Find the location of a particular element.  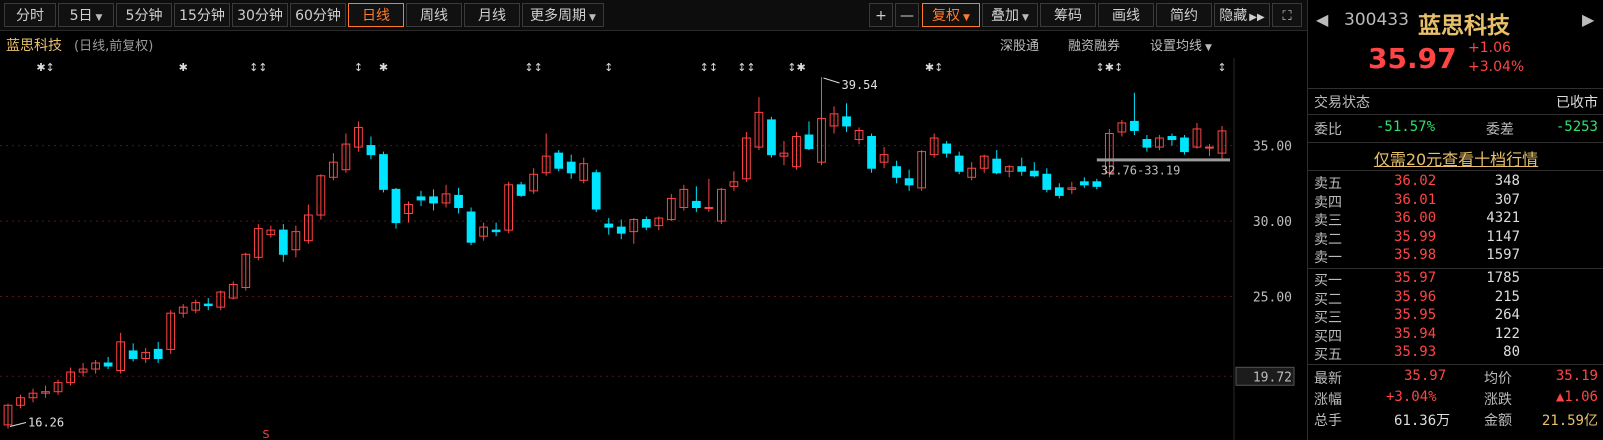

zoom-out-button: — is located at coordinates (907, 15).